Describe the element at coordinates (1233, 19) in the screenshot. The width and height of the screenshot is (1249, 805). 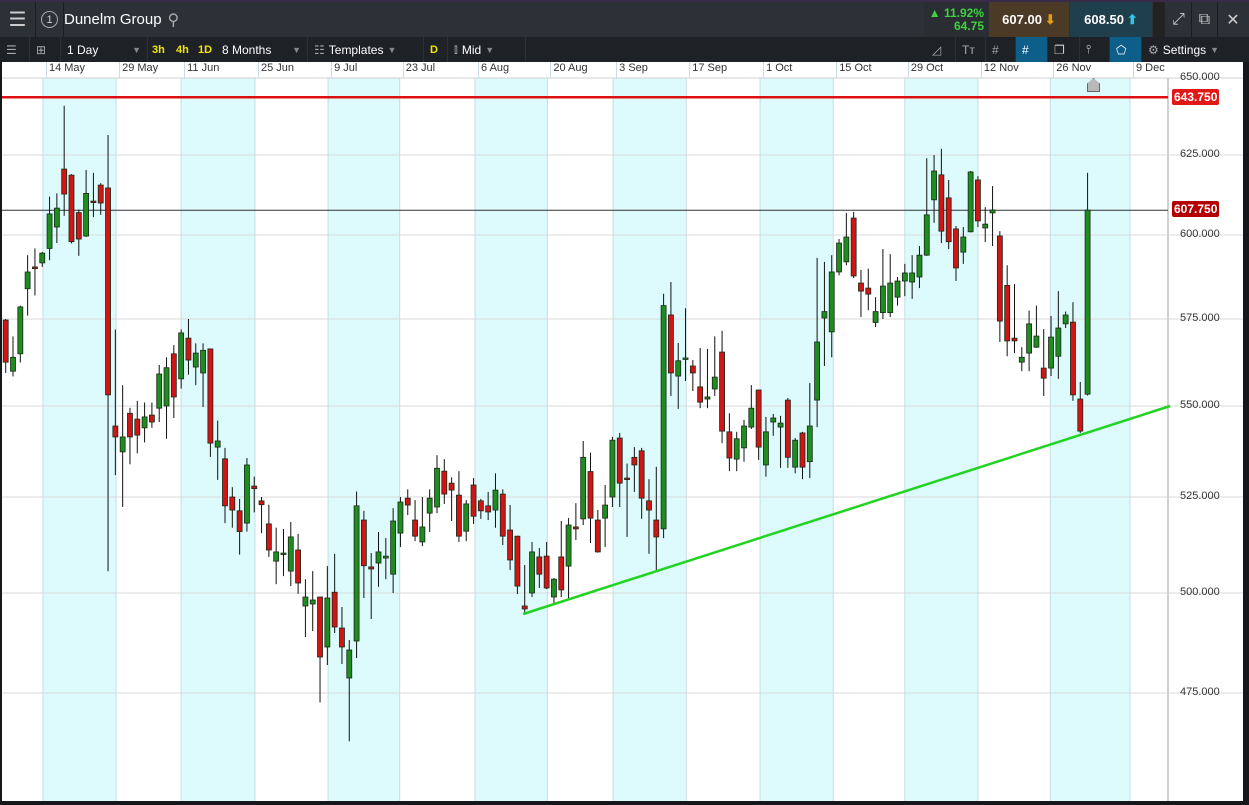
I see `close-button: ✕` at that location.